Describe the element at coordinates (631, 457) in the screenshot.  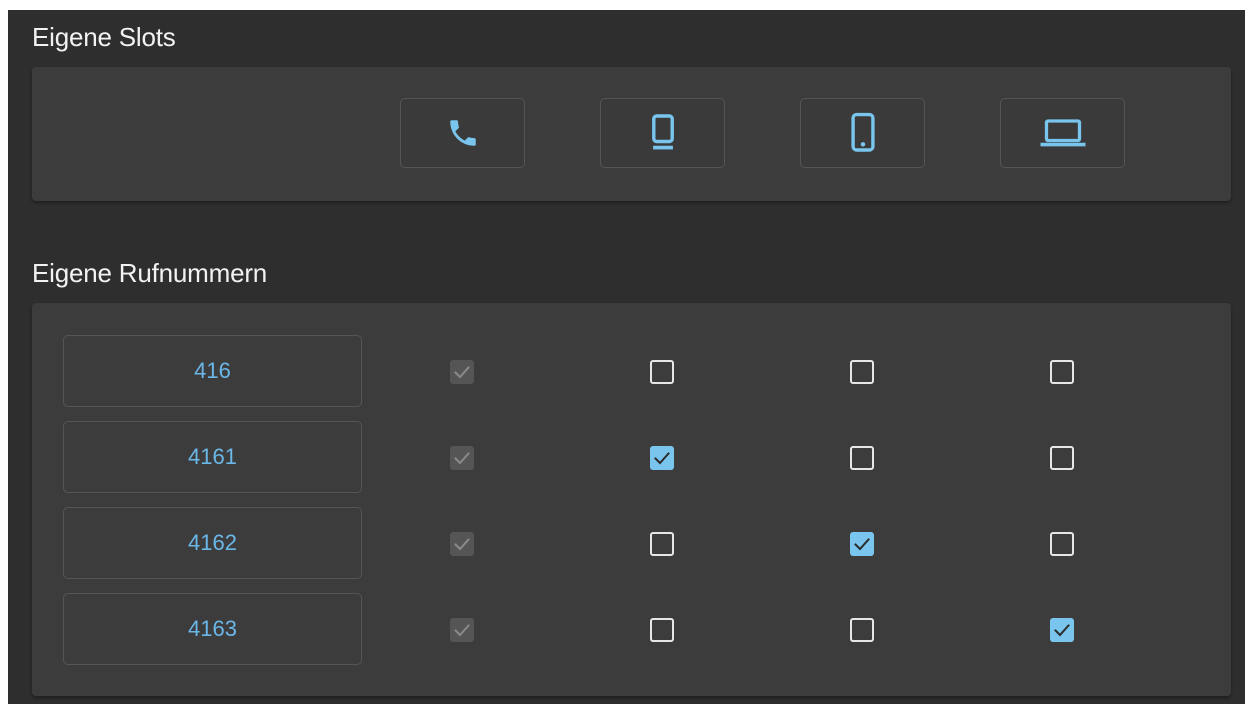
I see `number-row: 4161` at that location.